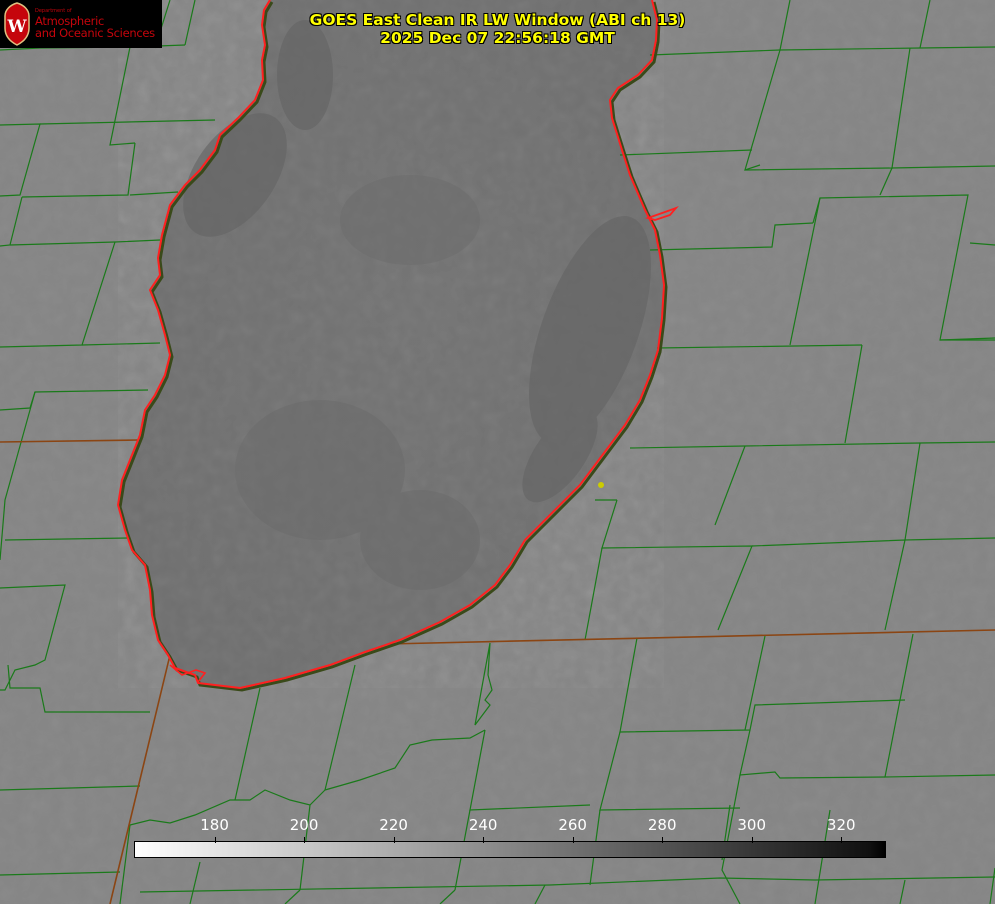  Describe the element at coordinates (572, 825) in the screenshot. I see `colorbar-tick-label: 260` at that location.